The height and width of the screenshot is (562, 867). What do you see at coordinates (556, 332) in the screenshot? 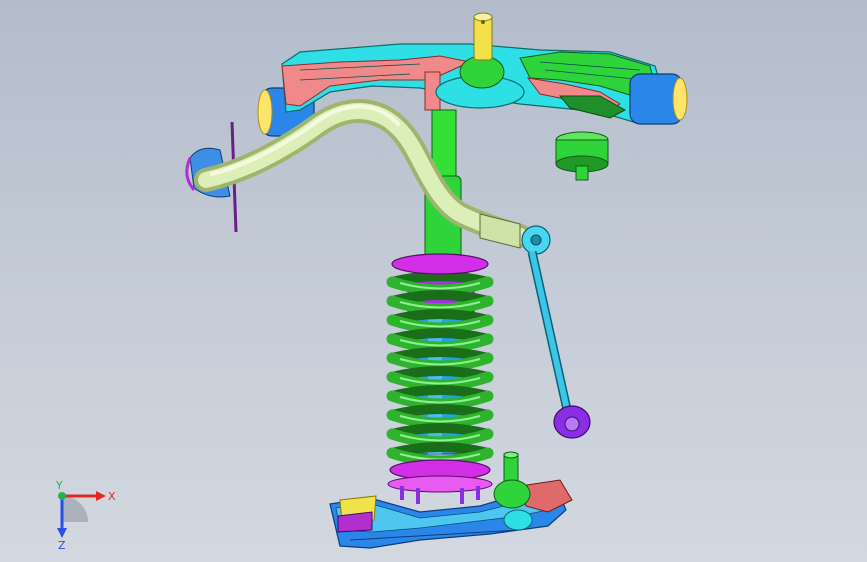
I see `stabilizer-end-link` at bounding box center [556, 332].